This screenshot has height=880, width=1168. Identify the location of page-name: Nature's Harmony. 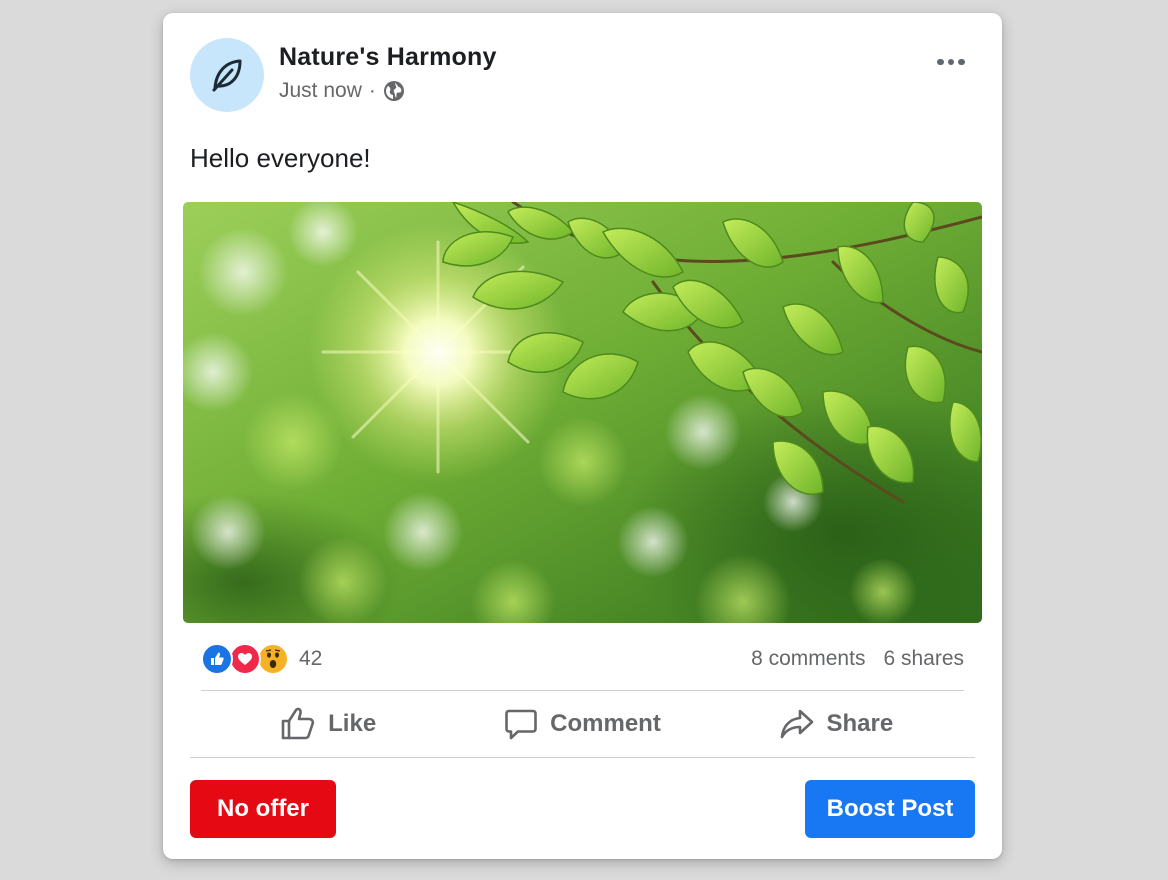
(388, 57).